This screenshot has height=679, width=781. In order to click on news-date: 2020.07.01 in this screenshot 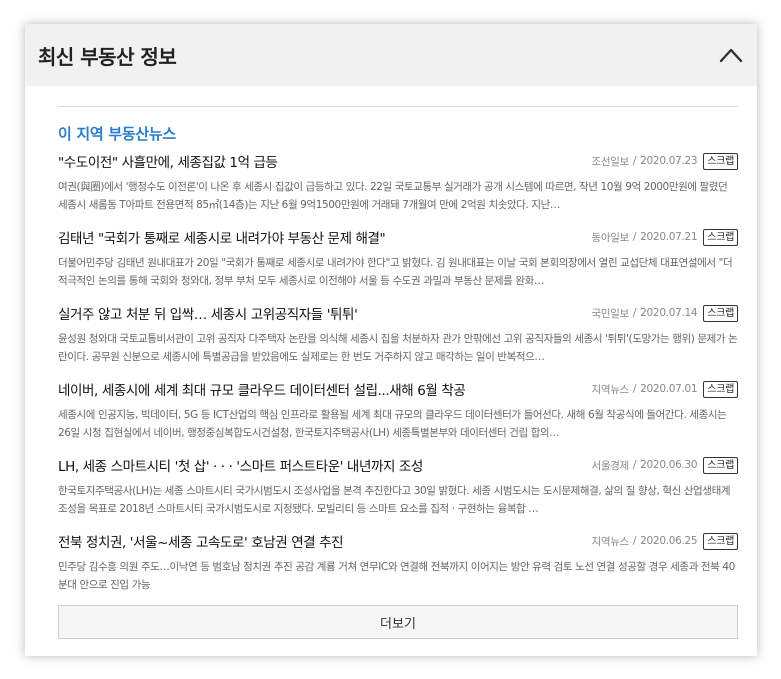, I will do `click(669, 389)`.